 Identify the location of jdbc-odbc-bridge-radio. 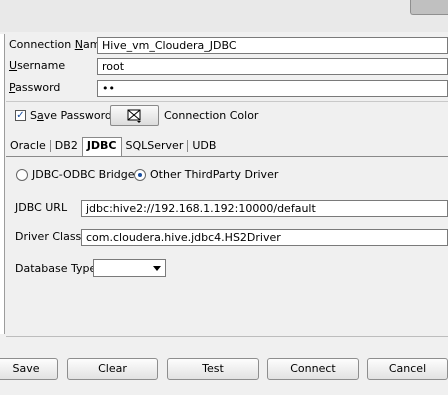
(22, 175).